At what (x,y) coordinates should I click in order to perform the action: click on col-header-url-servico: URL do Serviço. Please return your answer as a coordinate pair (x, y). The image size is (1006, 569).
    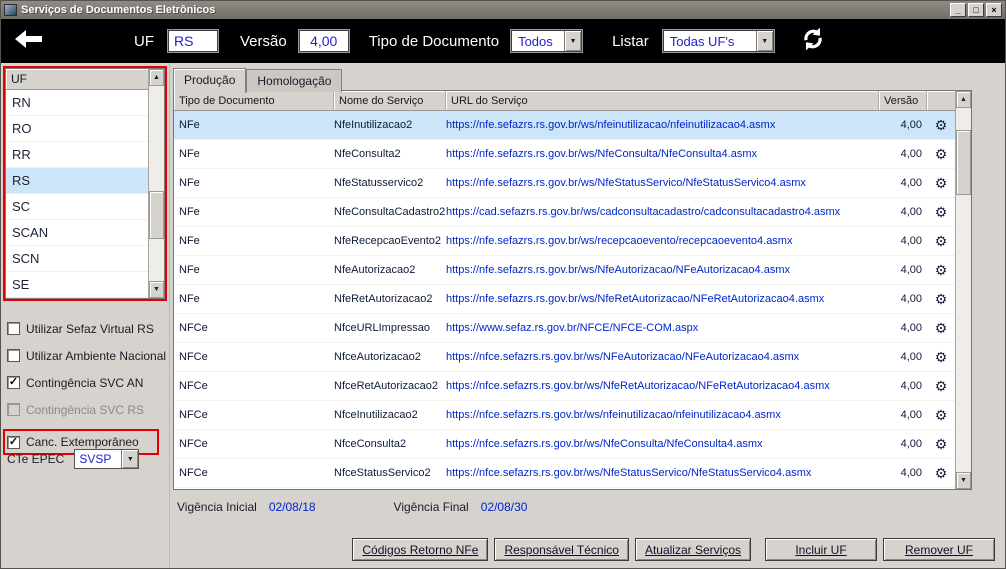
    Looking at the image, I should click on (662, 100).